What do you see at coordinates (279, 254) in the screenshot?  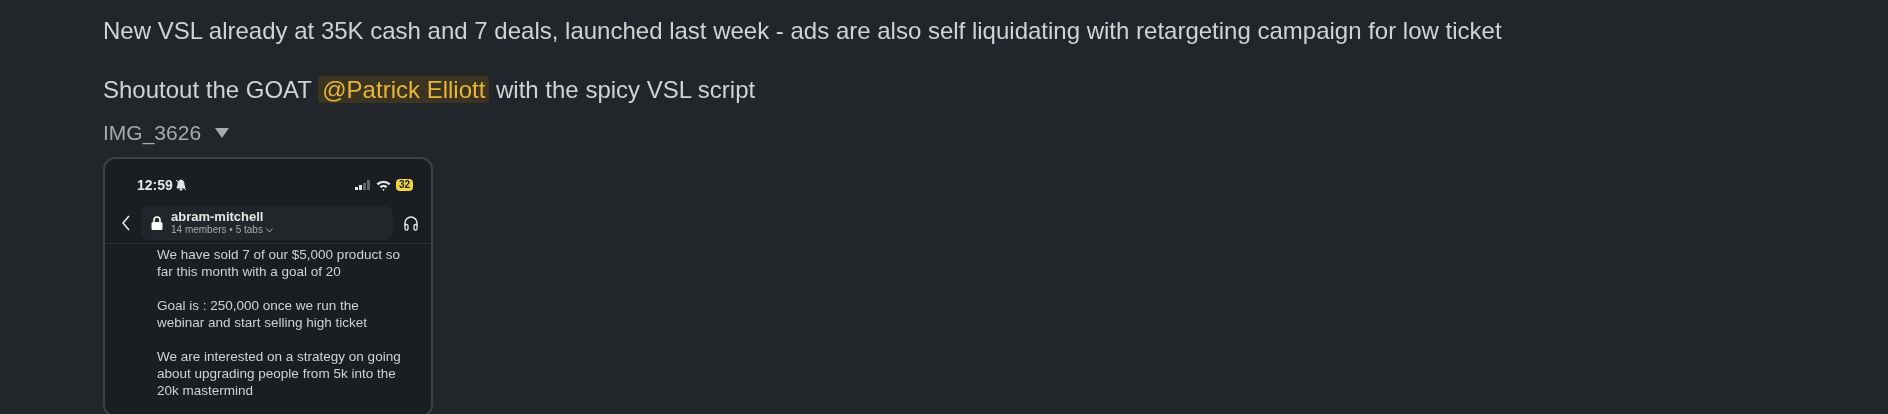 I see `message-line: We have sold 7 of our $5,000 product so` at bounding box center [279, 254].